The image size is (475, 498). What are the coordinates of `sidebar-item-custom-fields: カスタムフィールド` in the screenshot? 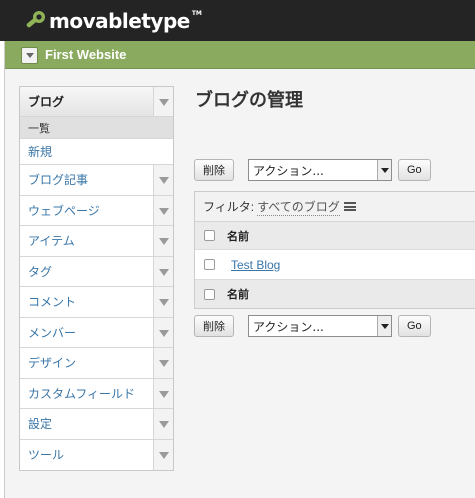 It's located at (96, 393).